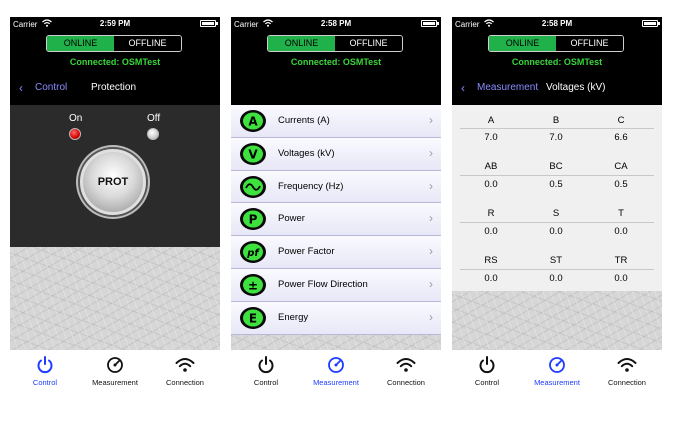 The height and width of the screenshot is (422, 674). I want to click on menu-item-label: Frequency (Hz), so click(311, 186).